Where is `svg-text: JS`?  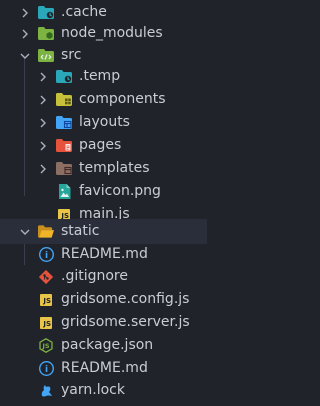 svg-text: JS is located at coordinates (45, 346).